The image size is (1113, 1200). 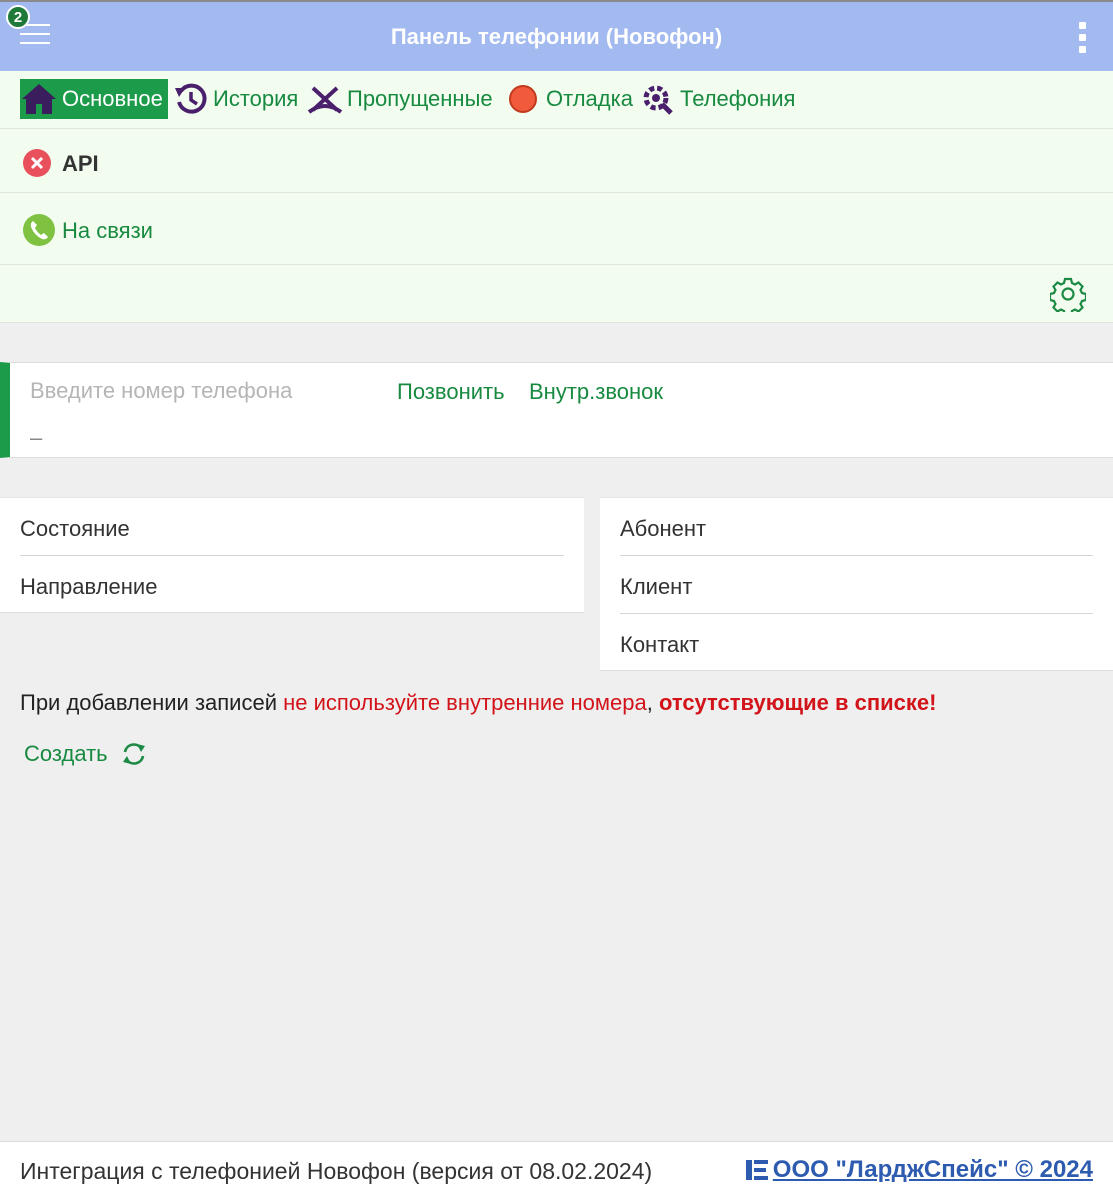 I want to click on client-label: Клиент, so click(x=656, y=586).